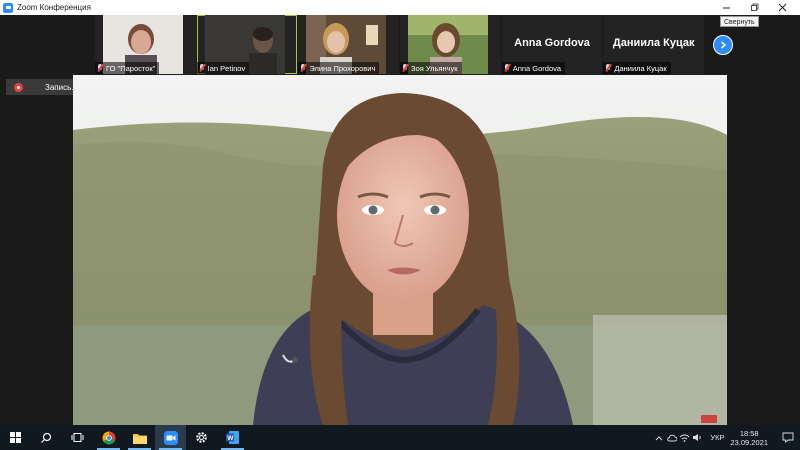 The height and width of the screenshot is (450, 800). What do you see at coordinates (434, 68) in the screenshot?
I see `participant-name: Зоя Ульянчук` at bounding box center [434, 68].